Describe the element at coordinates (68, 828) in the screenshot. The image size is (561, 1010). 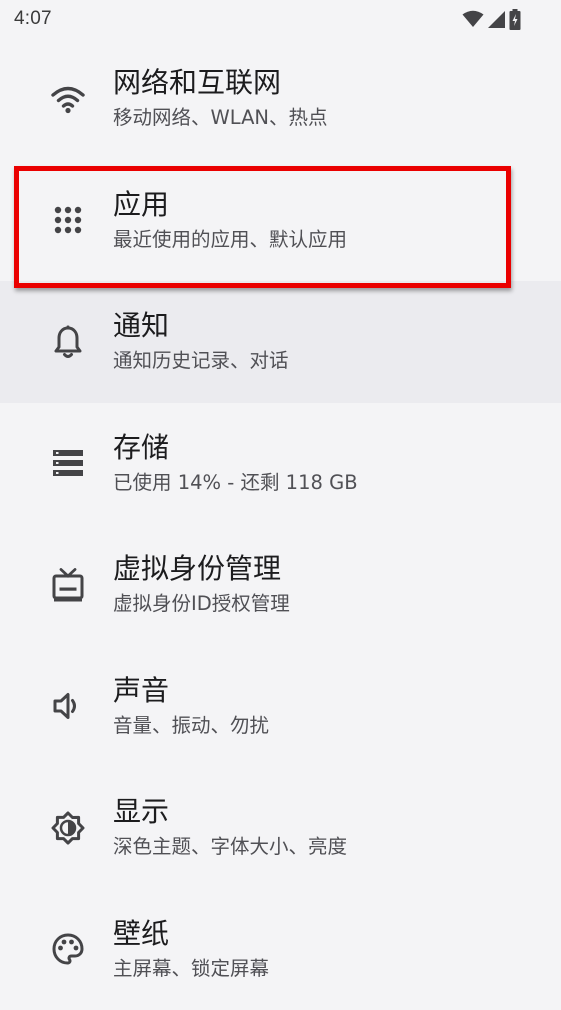
I see `brightness-icon` at that location.